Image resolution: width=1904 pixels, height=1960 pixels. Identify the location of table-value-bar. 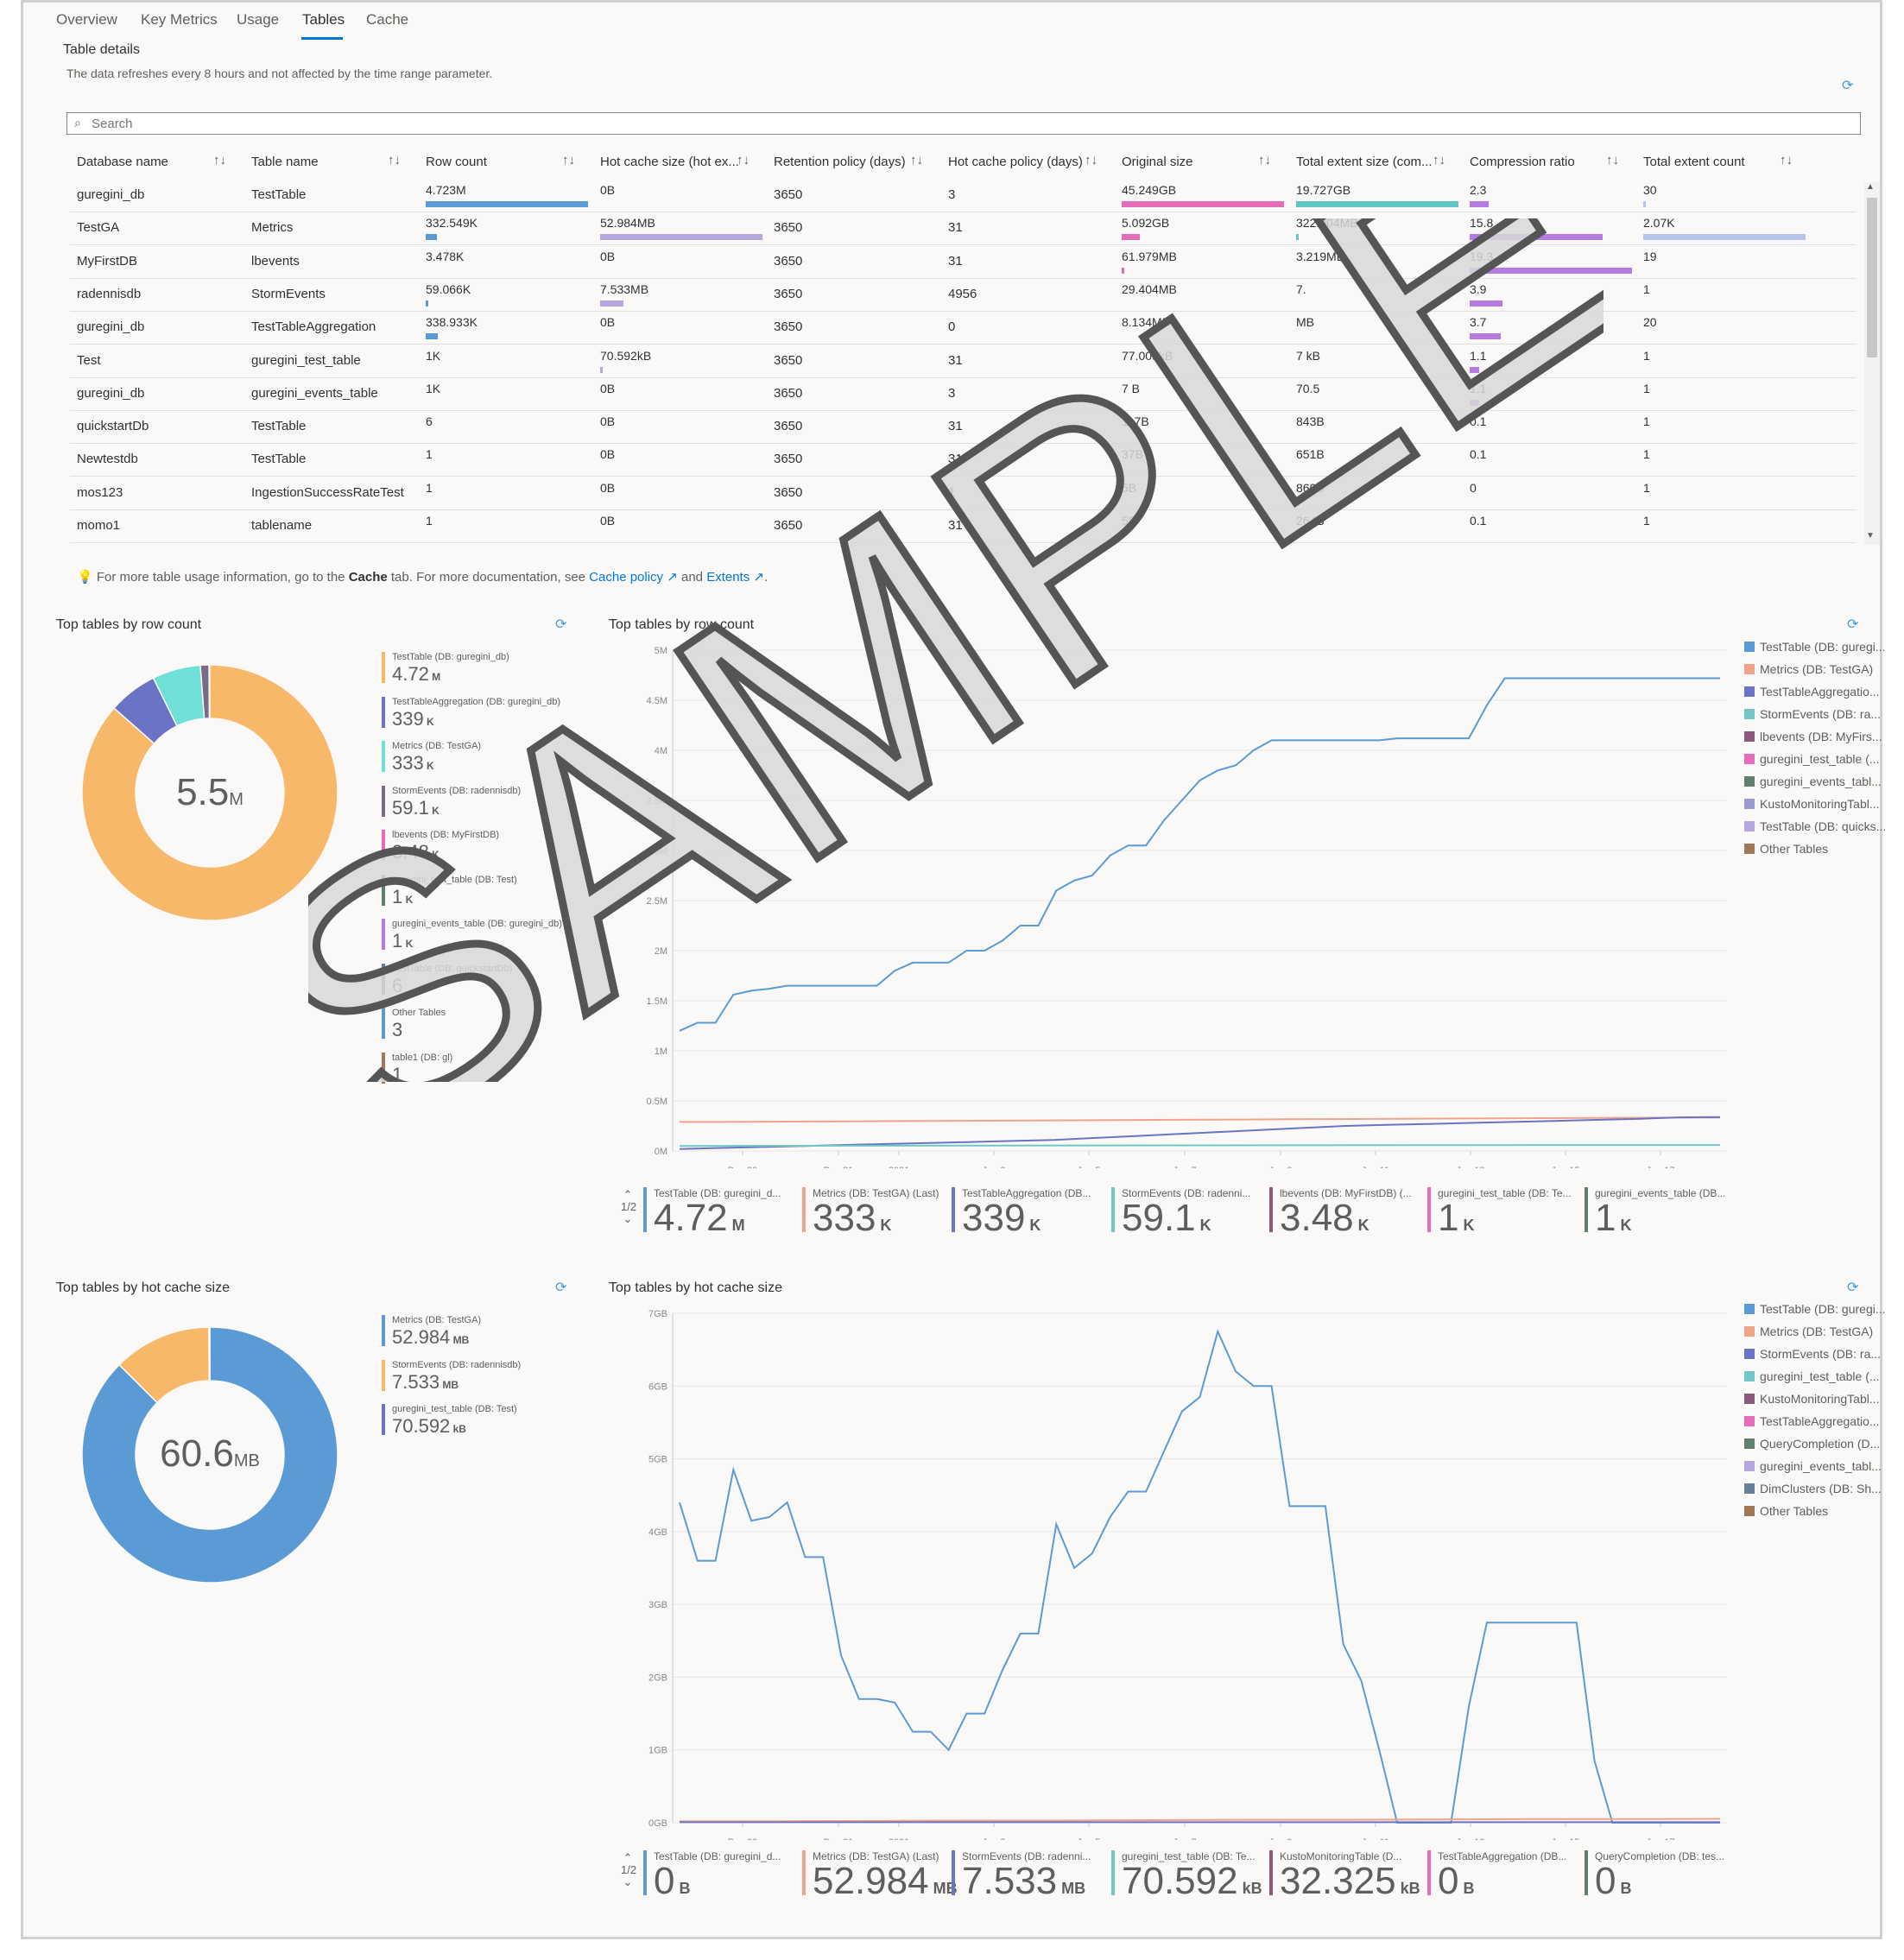
(1123, 271).